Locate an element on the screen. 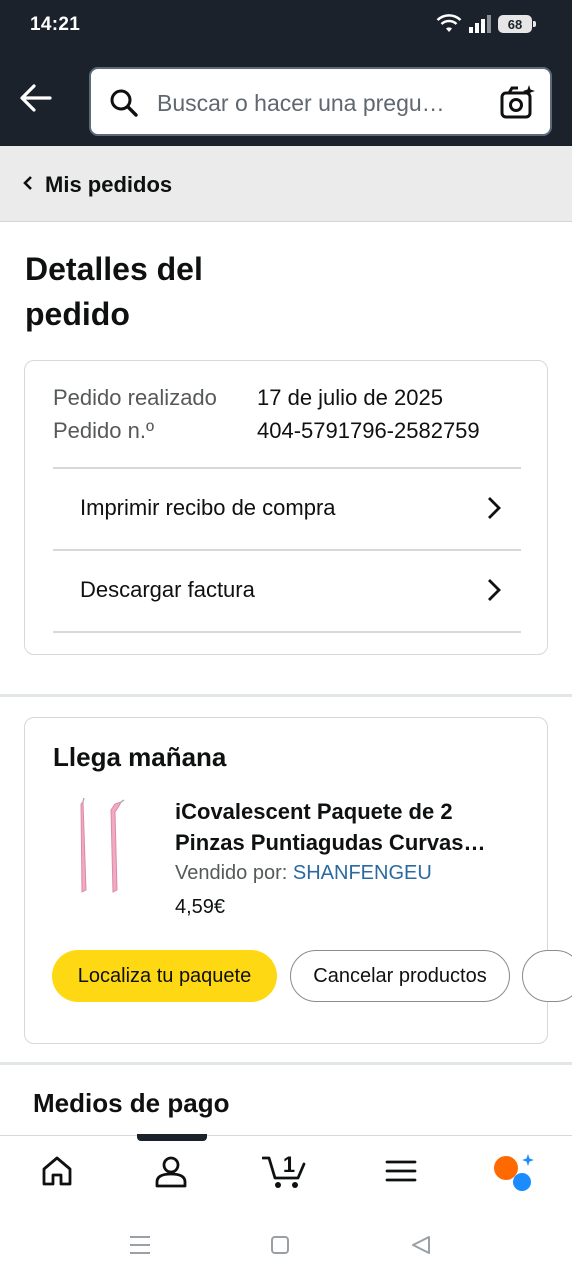  track-package-button: Localiza tu paquete is located at coordinates (164, 976).